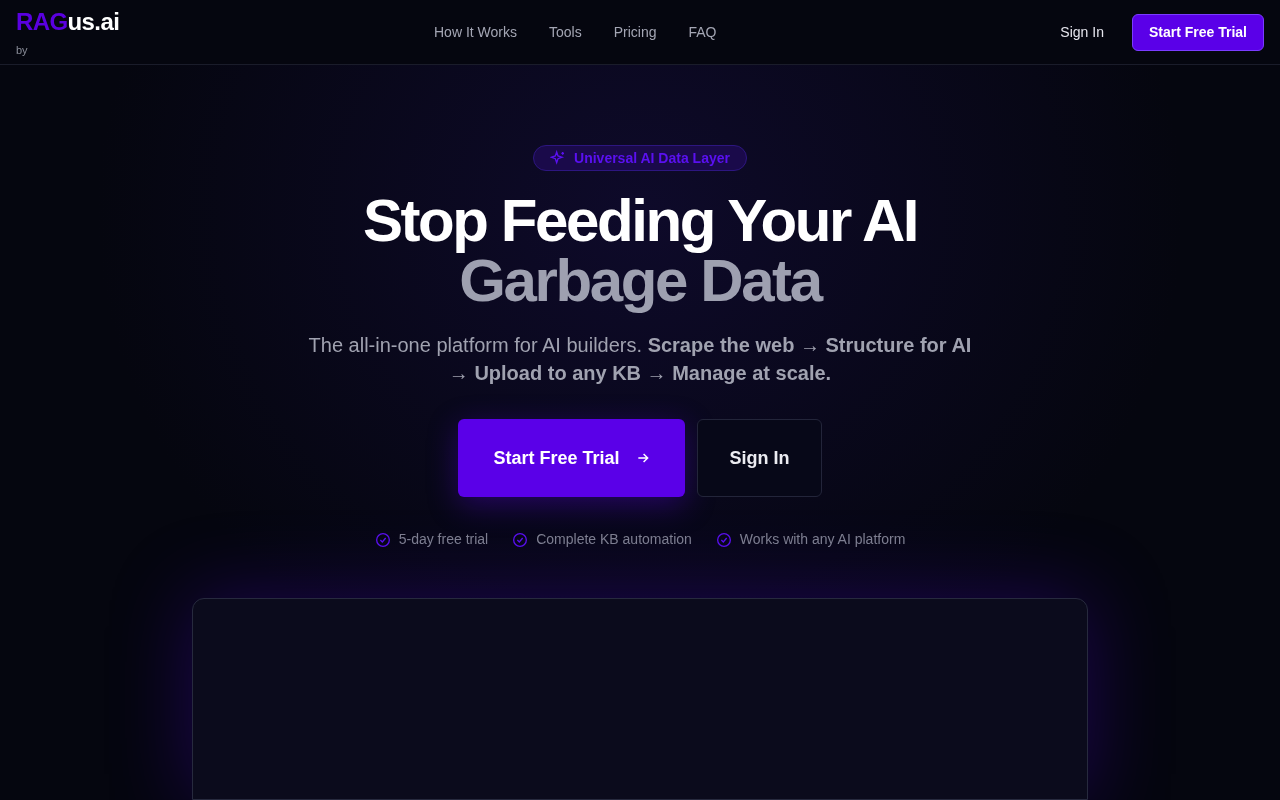 The image size is (1280, 800). I want to click on headline: Stop Feeding Your AI, so click(640, 221).